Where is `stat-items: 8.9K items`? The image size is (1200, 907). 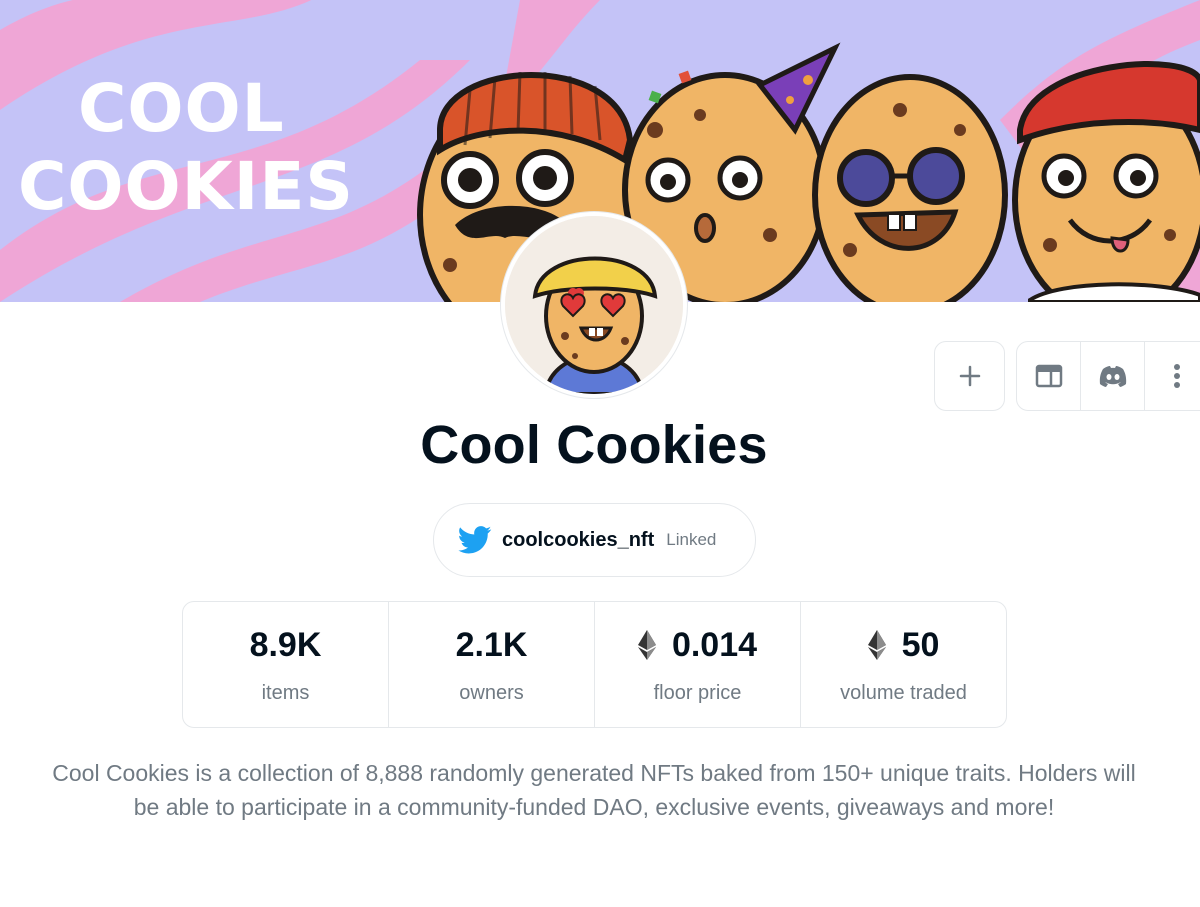 stat-items: 8.9K items is located at coordinates (286, 664).